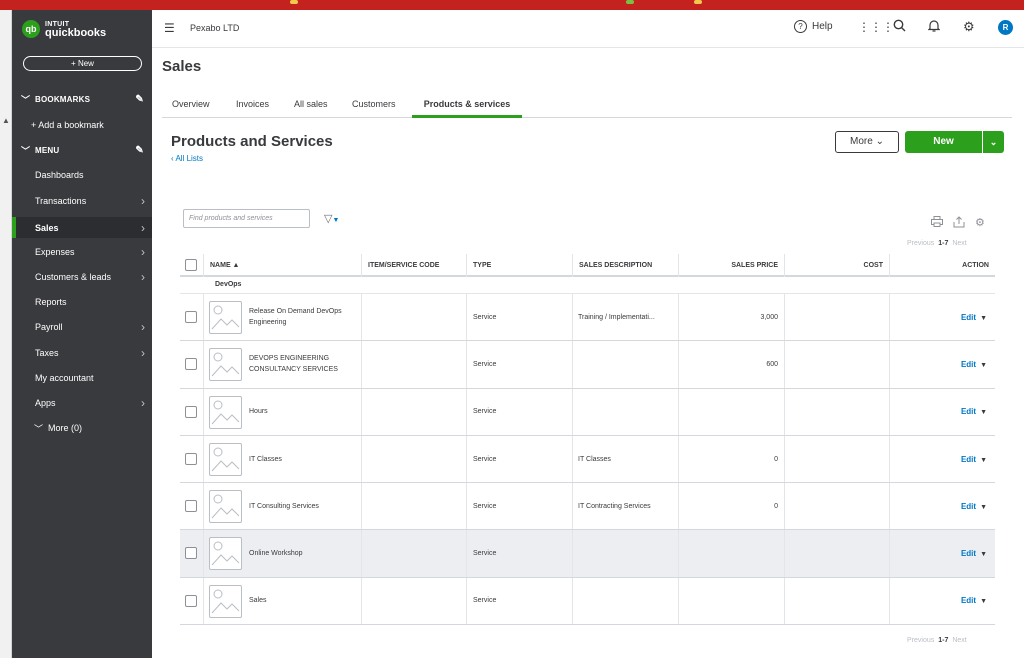 The height and width of the screenshot is (658, 1024). Describe the element at coordinates (899, 27) in the screenshot. I see `search-icon` at that location.